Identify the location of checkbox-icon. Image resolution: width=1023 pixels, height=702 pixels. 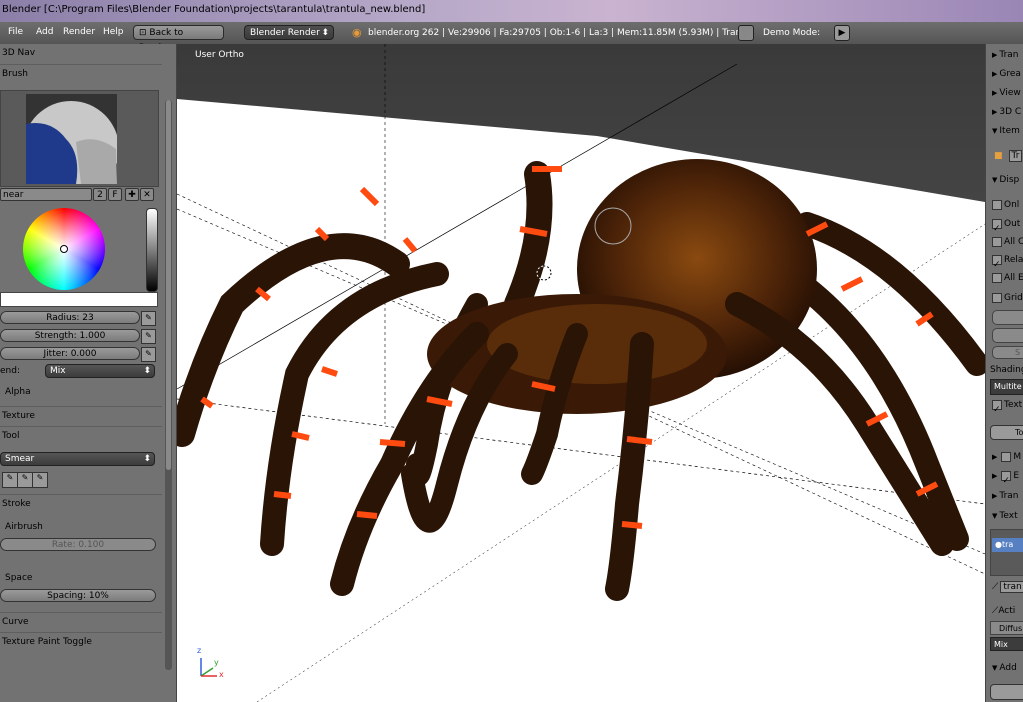
(1006, 456).